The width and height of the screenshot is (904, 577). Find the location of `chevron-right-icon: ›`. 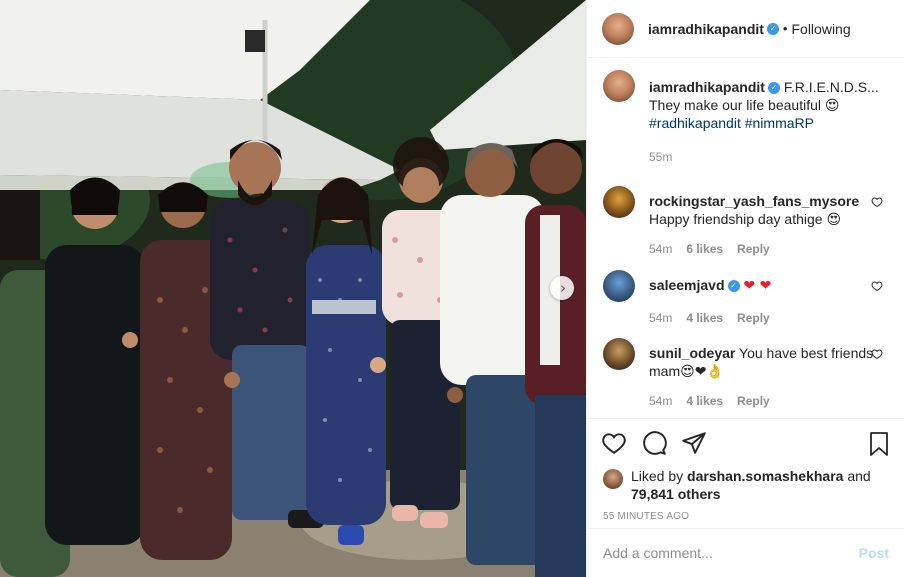

chevron-right-icon: › is located at coordinates (563, 287).